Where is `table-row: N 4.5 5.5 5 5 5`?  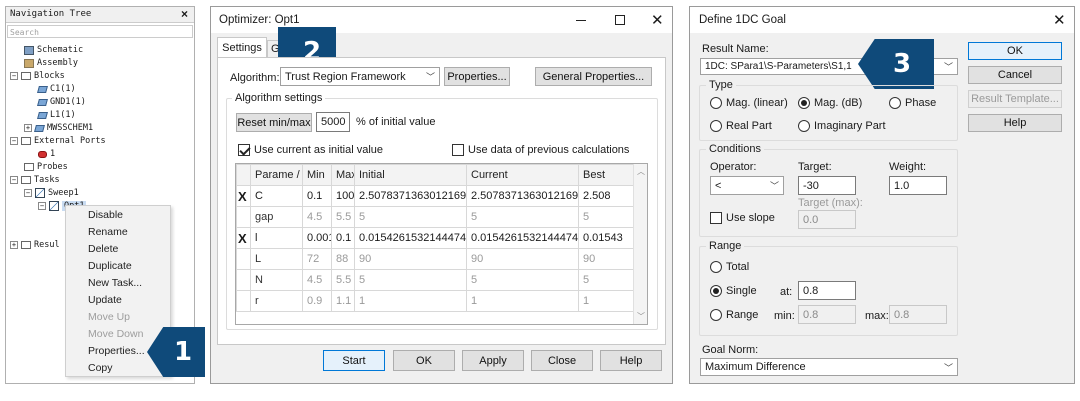
table-row: N 4.5 5.5 5 5 5 is located at coordinates (435, 280).